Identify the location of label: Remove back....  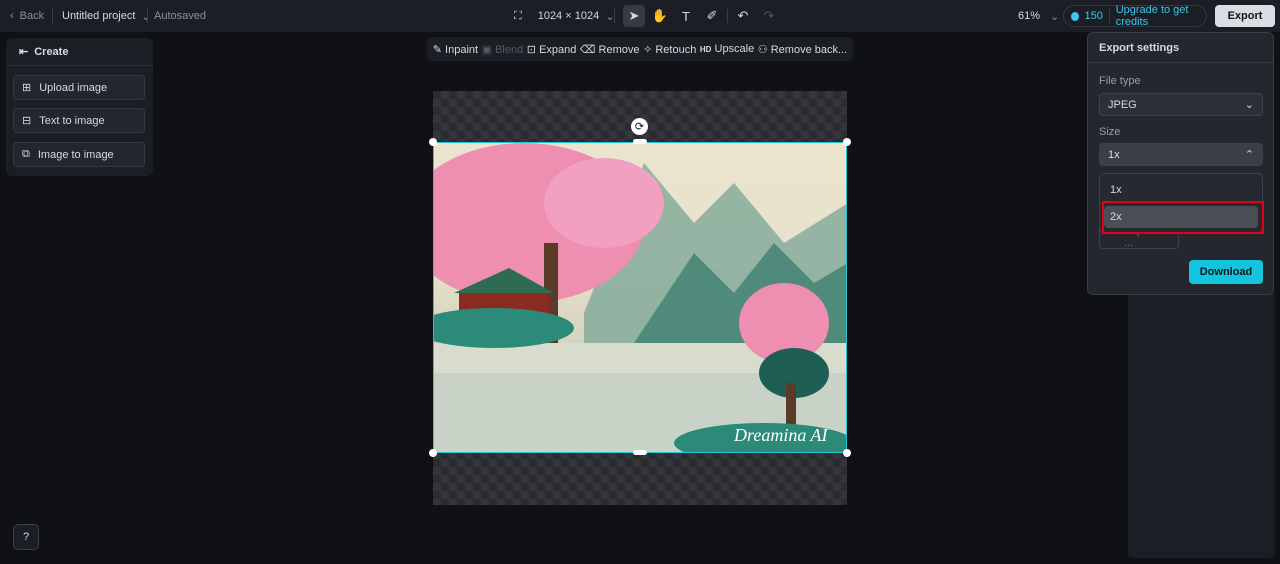
(809, 49).